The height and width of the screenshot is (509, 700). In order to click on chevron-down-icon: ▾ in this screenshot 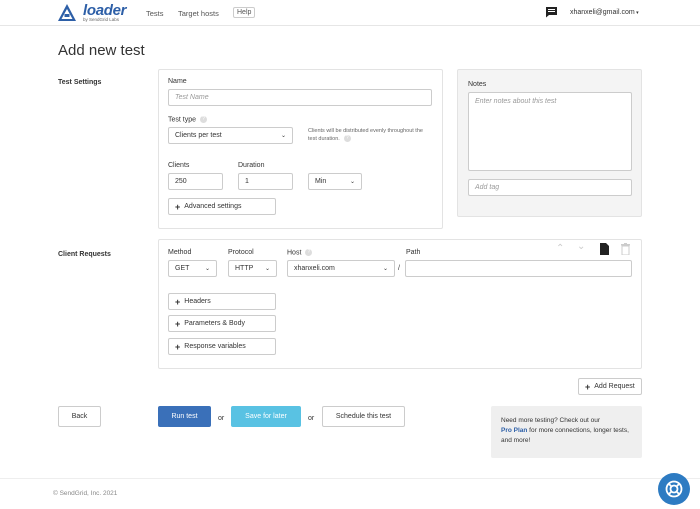, I will do `click(636, 13)`.